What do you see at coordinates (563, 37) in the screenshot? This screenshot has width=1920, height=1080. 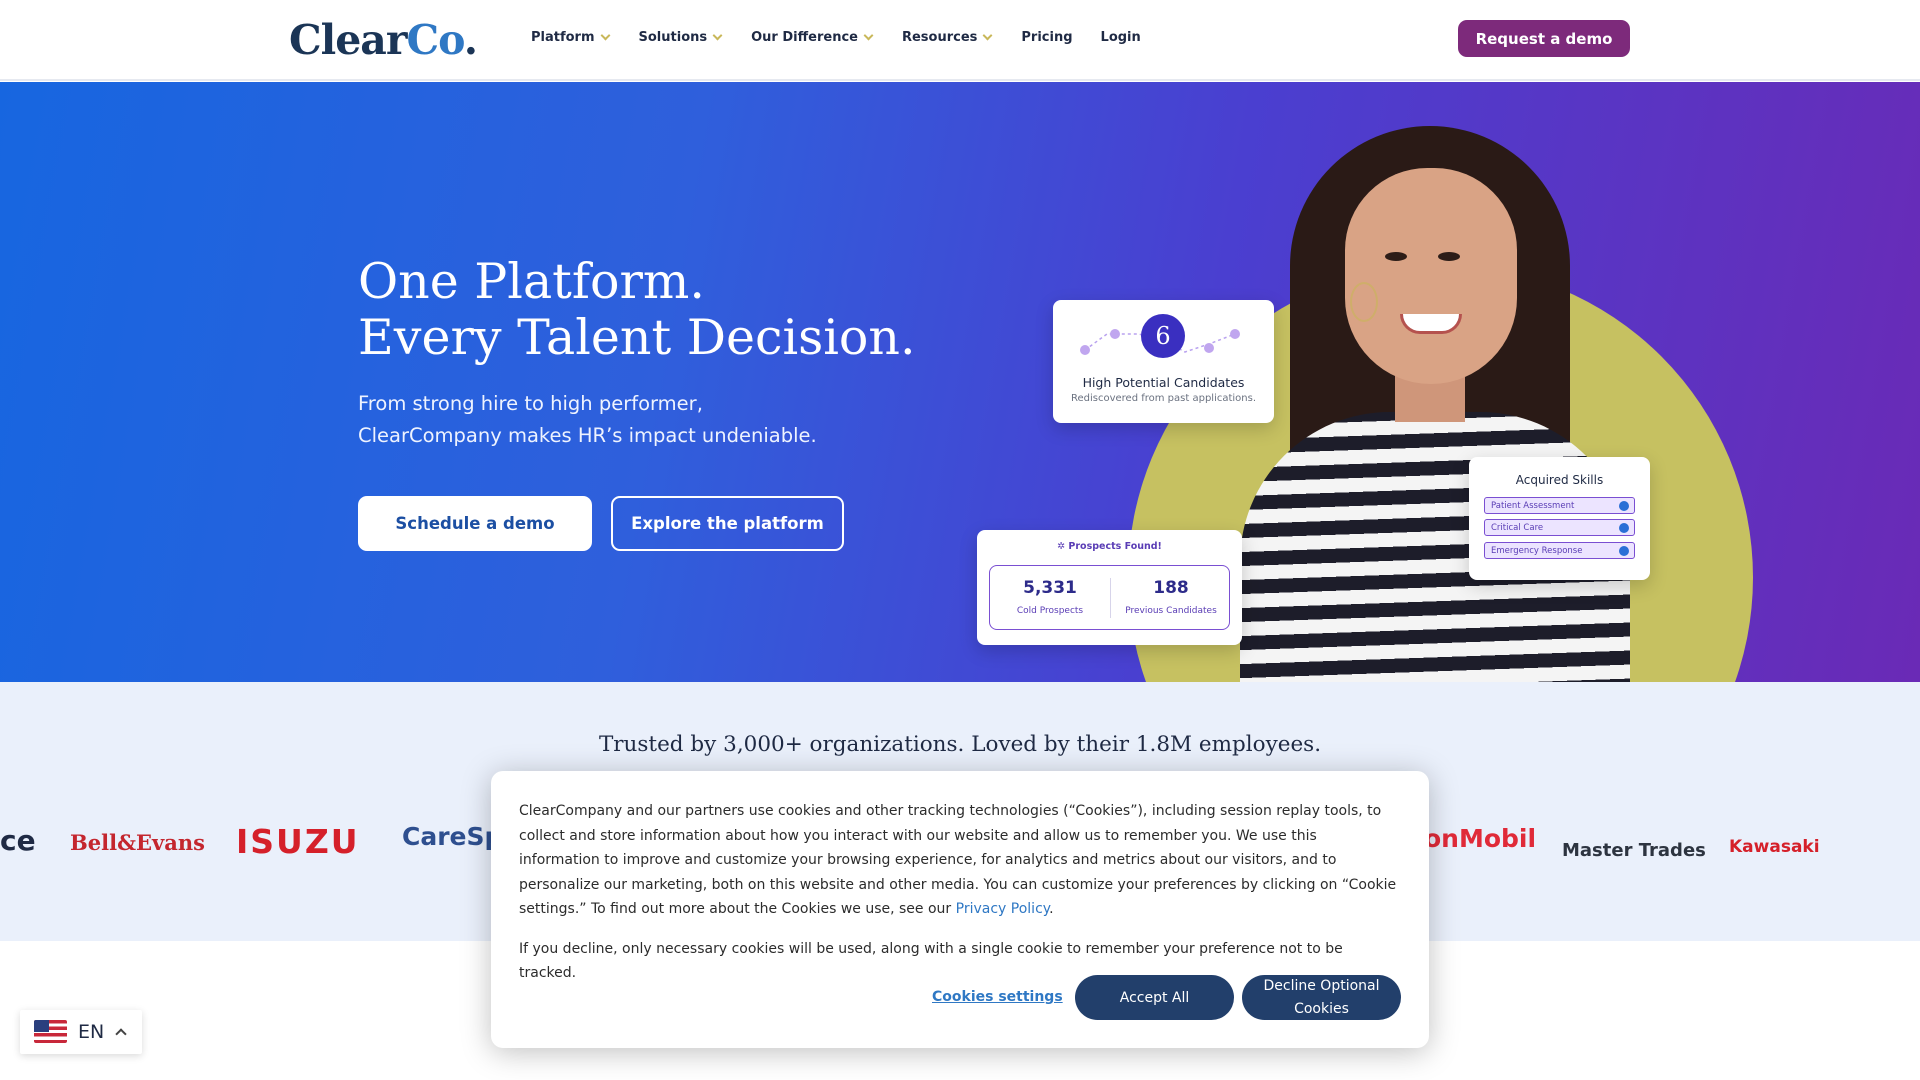 I see `nav-platform-label: Platform` at bounding box center [563, 37].